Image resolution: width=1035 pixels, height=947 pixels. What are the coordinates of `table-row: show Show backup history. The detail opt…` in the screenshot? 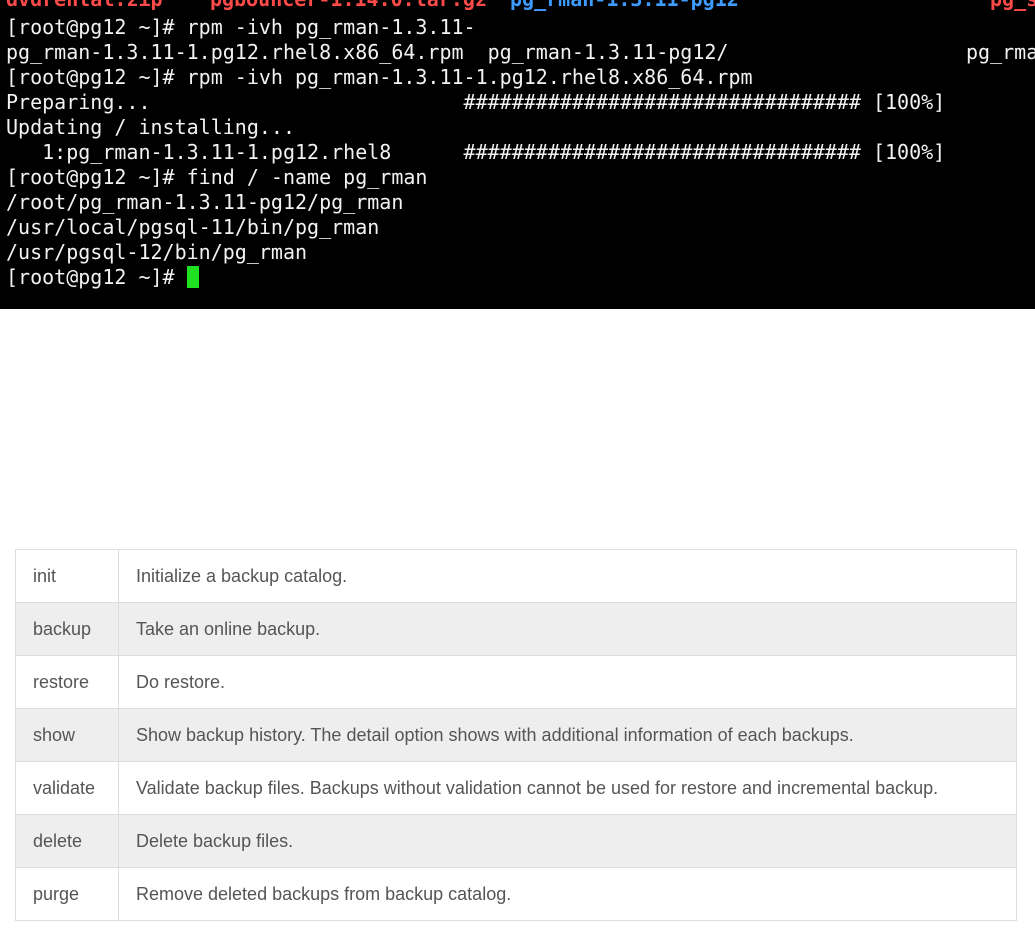 It's located at (516, 735).